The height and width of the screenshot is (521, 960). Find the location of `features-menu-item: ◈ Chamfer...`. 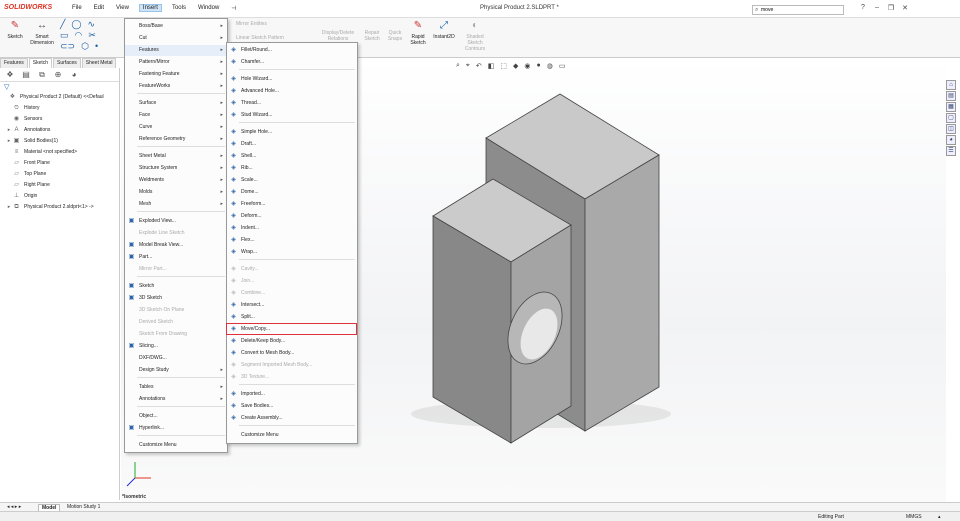

features-menu-item: ◈ Chamfer... is located at coordinates (292, 62).